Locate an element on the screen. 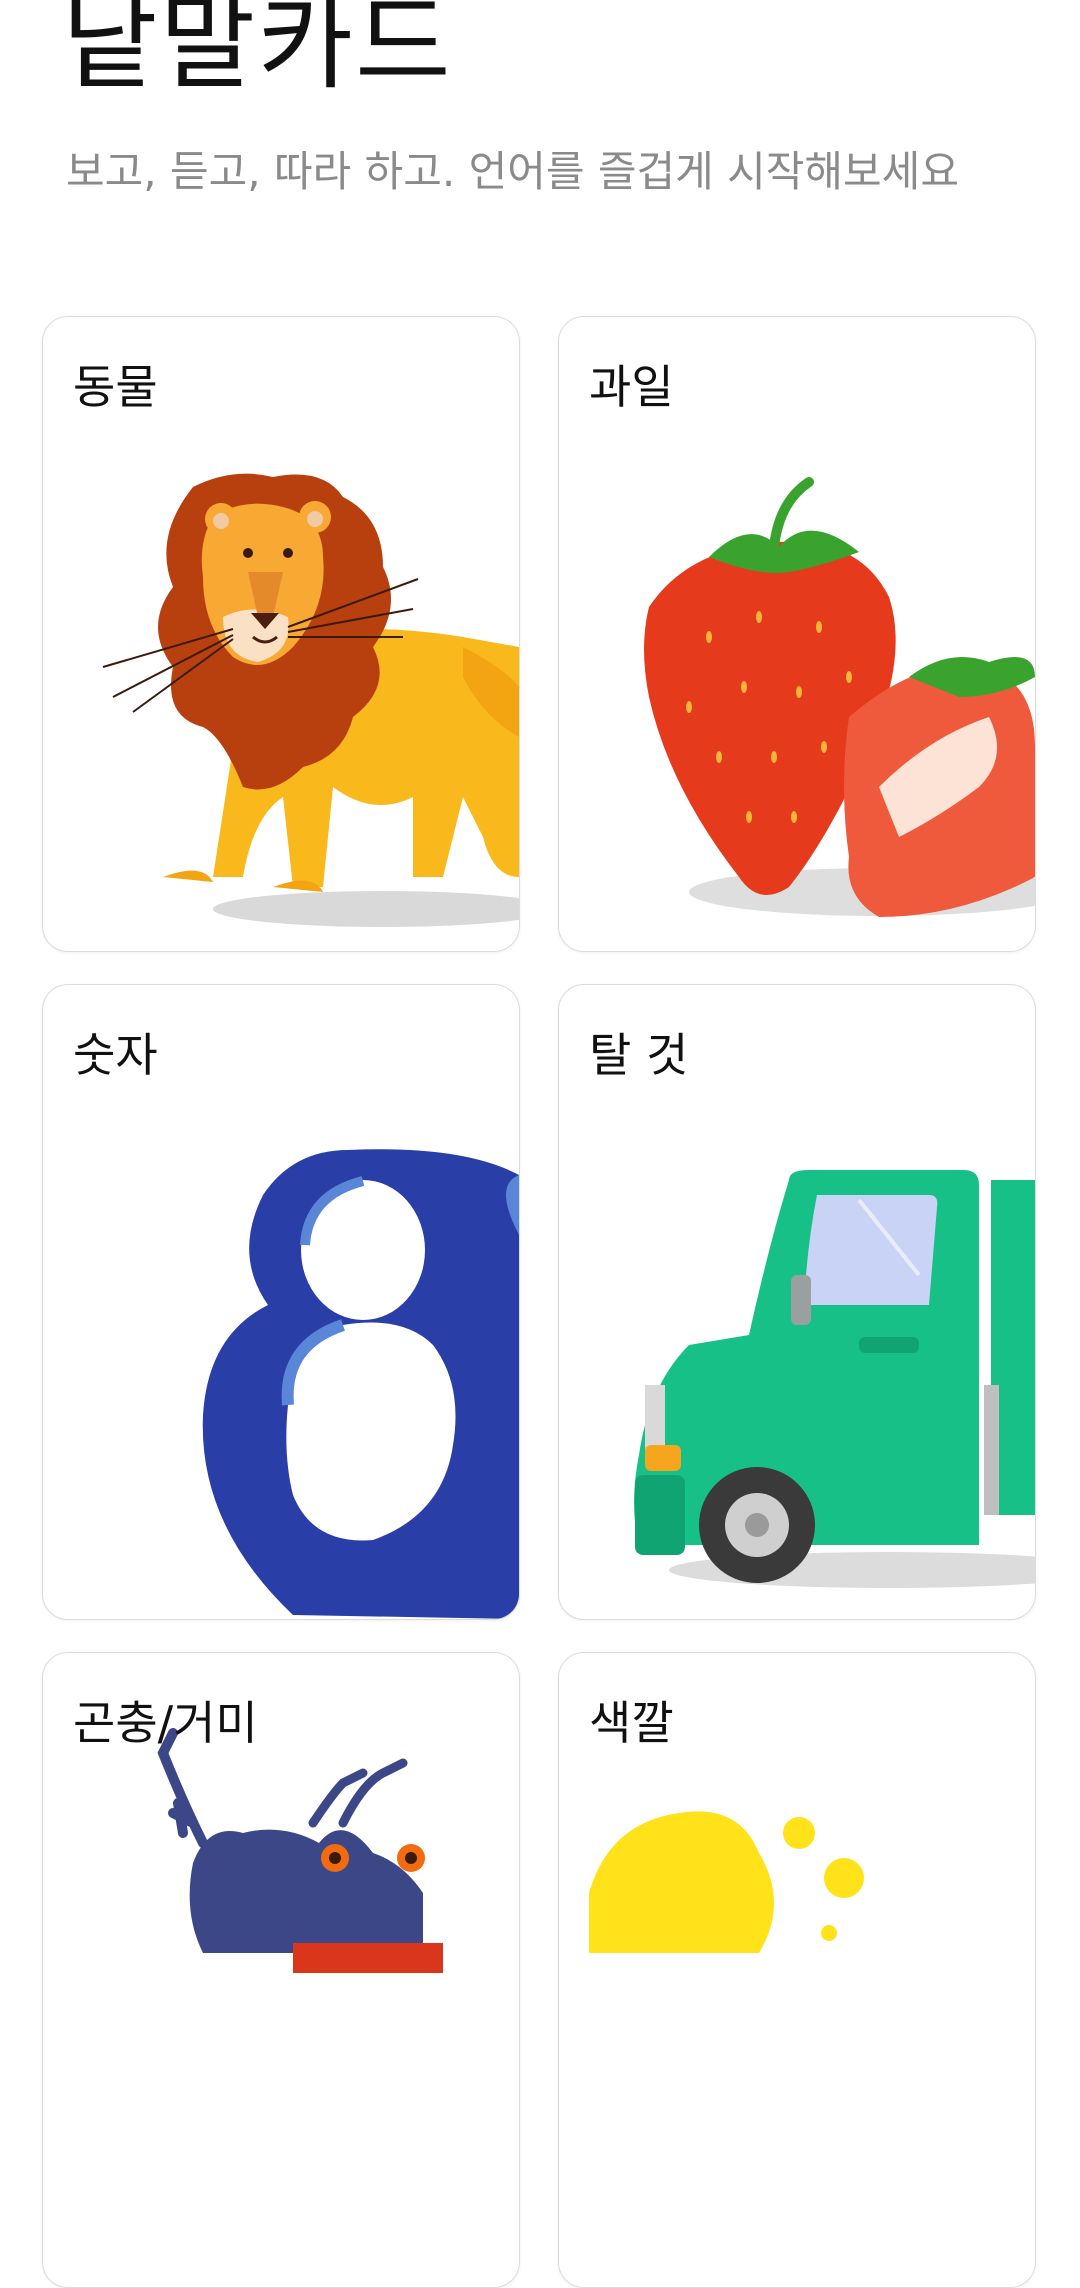 The height and width of the screenshot is (2288, 1080). category-label: 색깔 is located at coordinates (631, 1723).